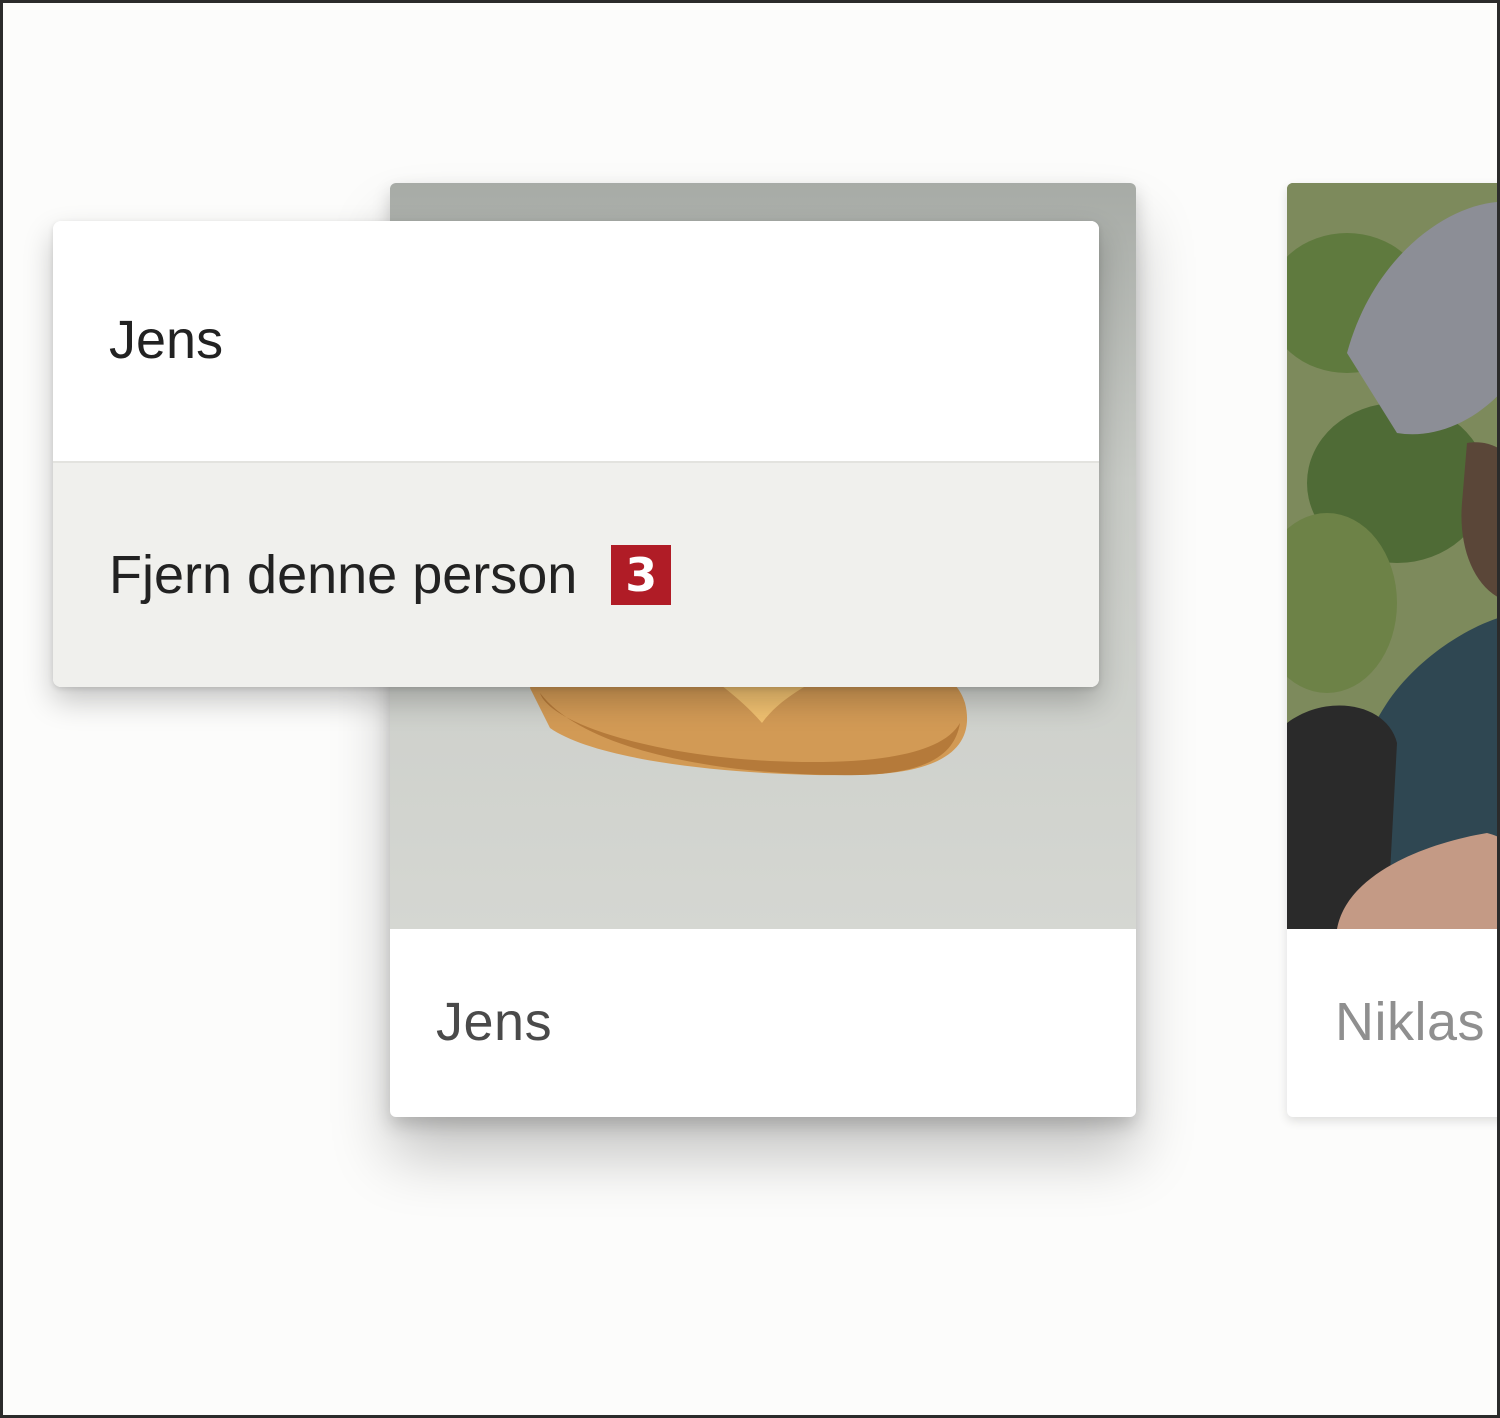 The image size is (1500, 1418). I want to click on remove-person-label: Fjern denne person, so click(343, 575).